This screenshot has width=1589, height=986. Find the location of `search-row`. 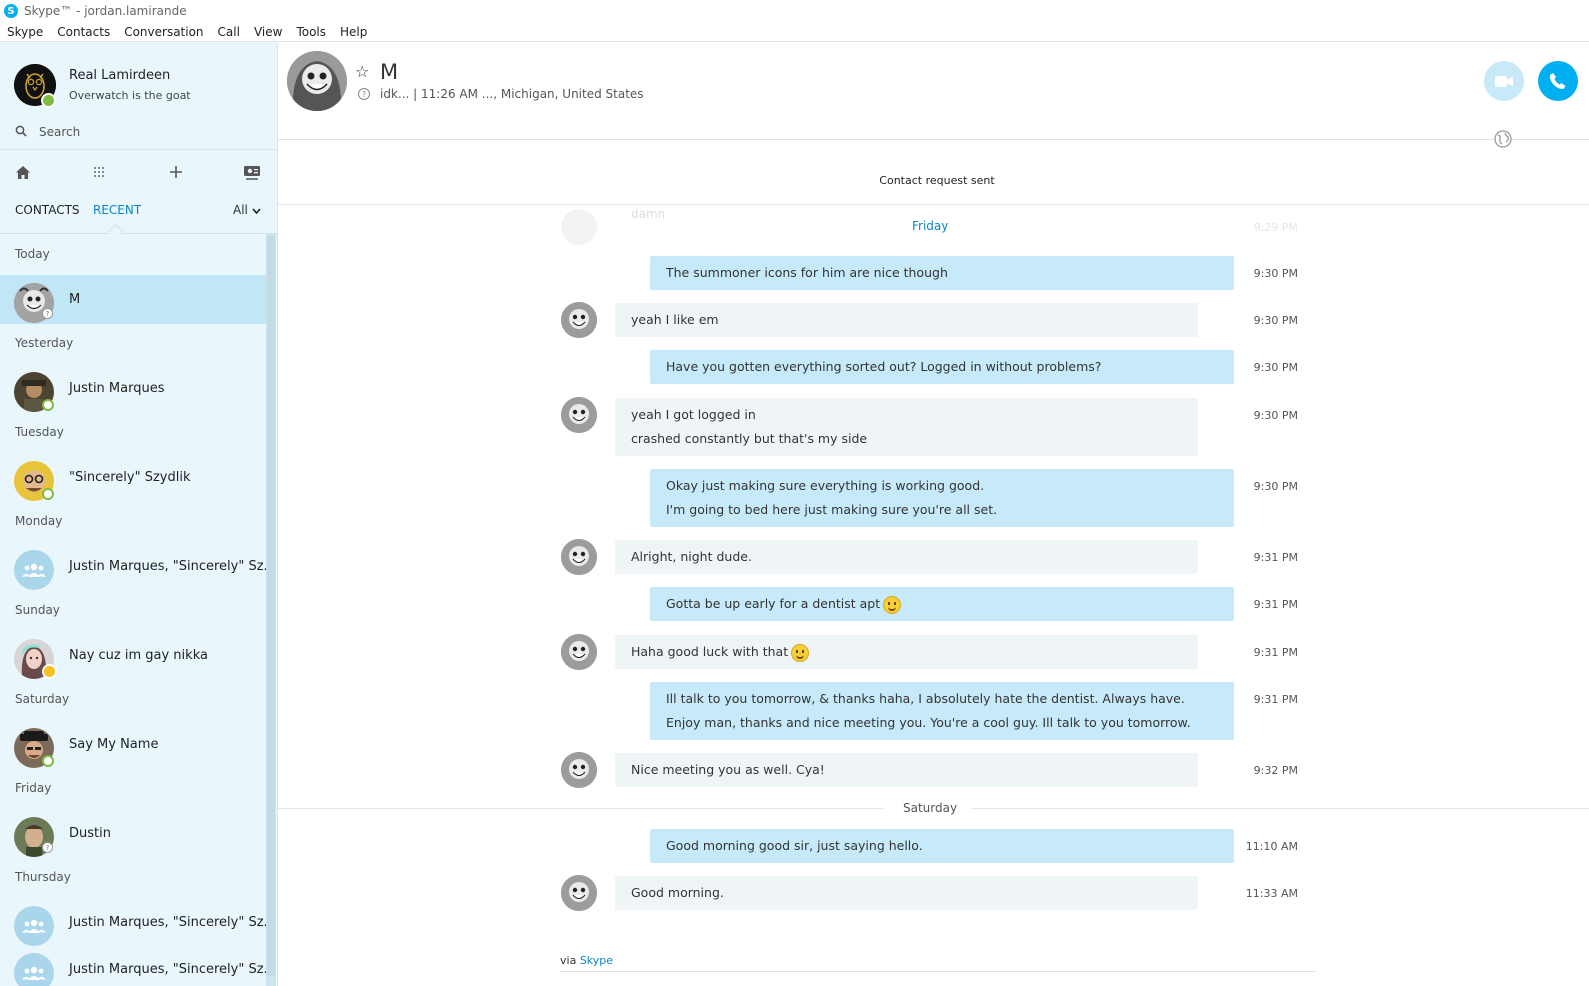

search-row is located at coordinates (138, 132).